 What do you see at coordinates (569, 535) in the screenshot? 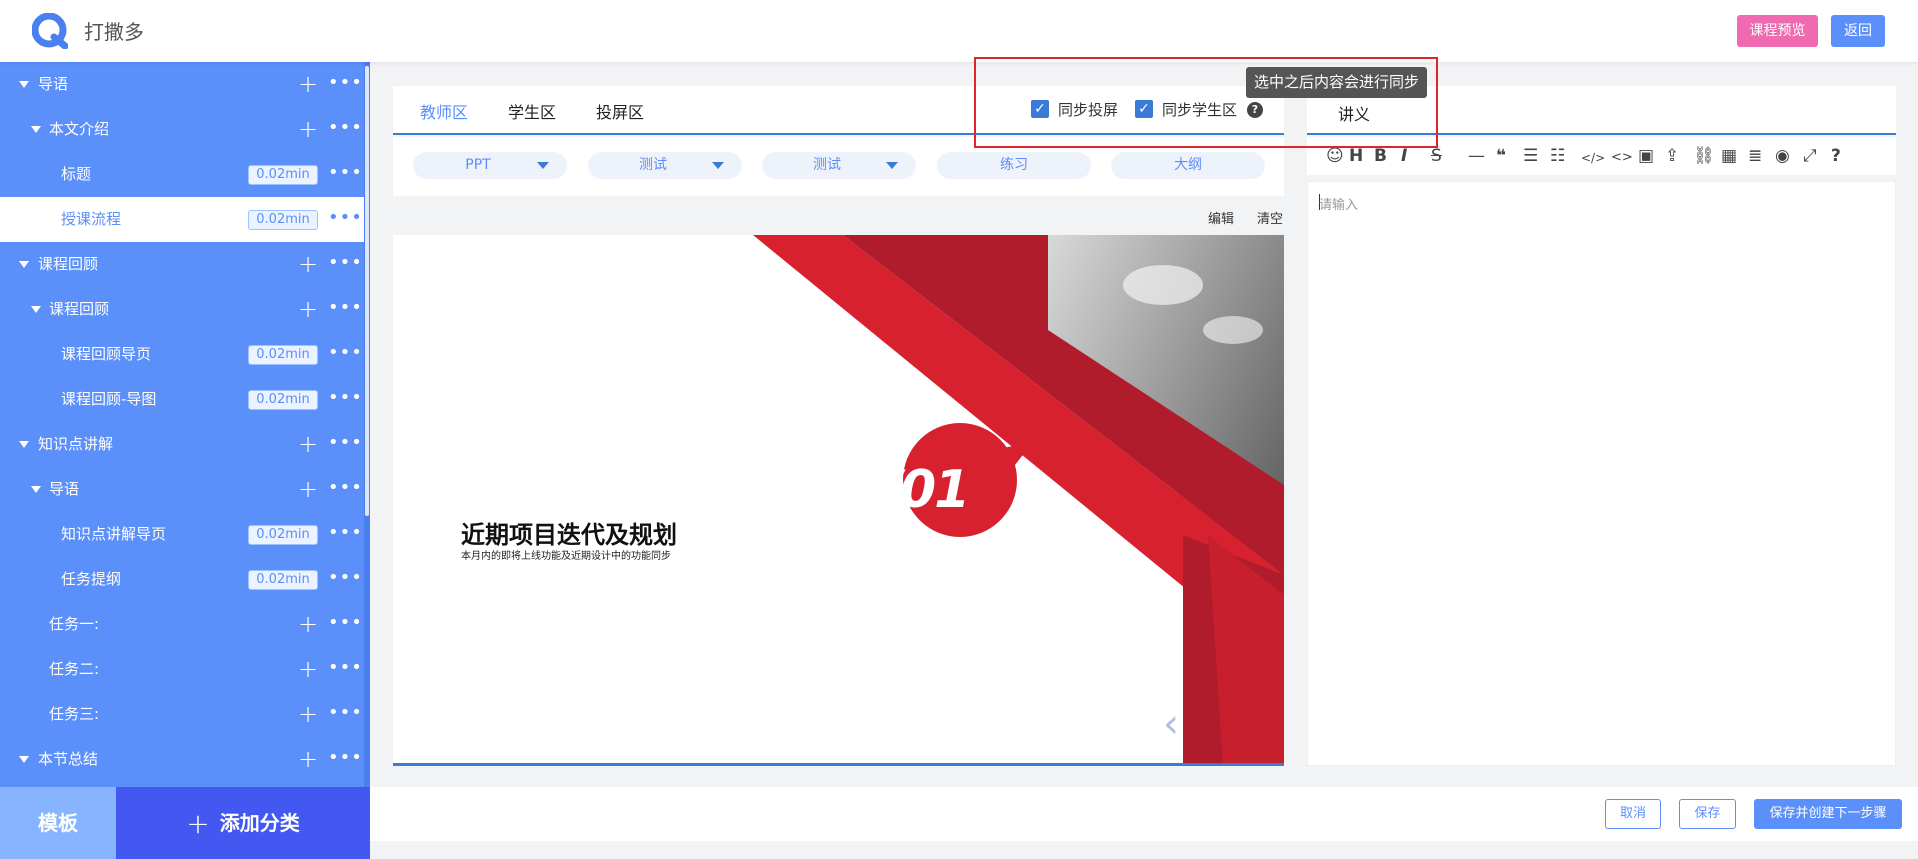
I see `slide-title: 近期项目迭代及规划` at bounding box center [569, 535].